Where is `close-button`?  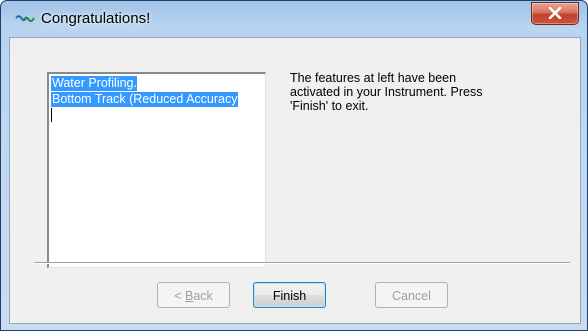 close-button is located at coordinates (555, 13).